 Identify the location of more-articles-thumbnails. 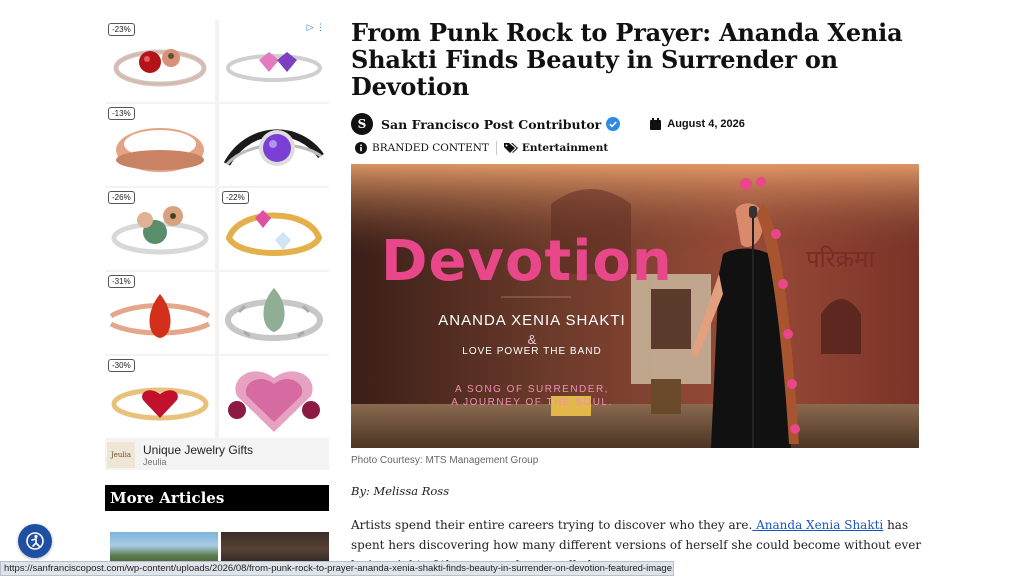
(217, 546).